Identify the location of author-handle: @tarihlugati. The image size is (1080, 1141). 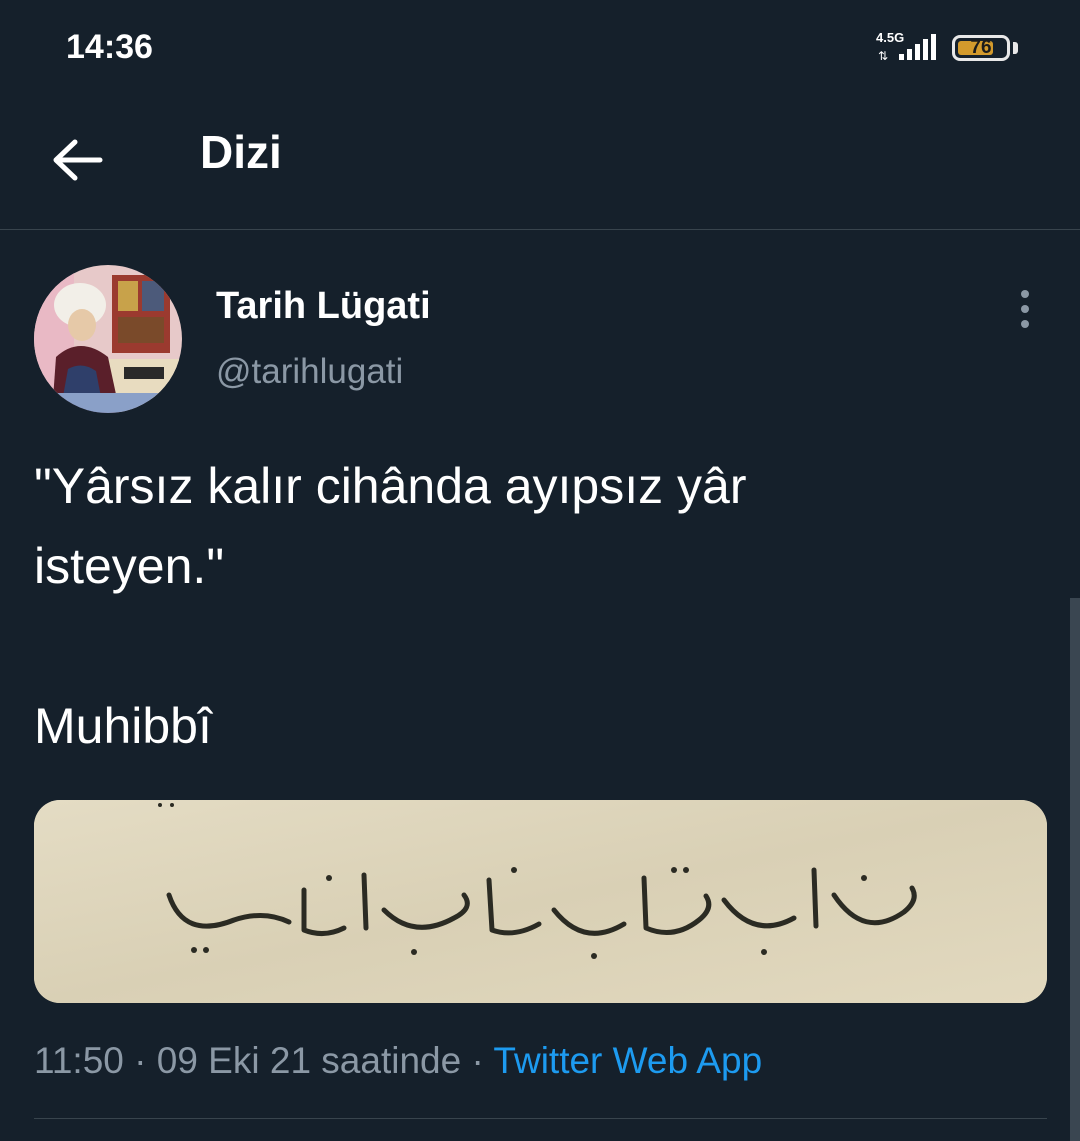
(309, 372).